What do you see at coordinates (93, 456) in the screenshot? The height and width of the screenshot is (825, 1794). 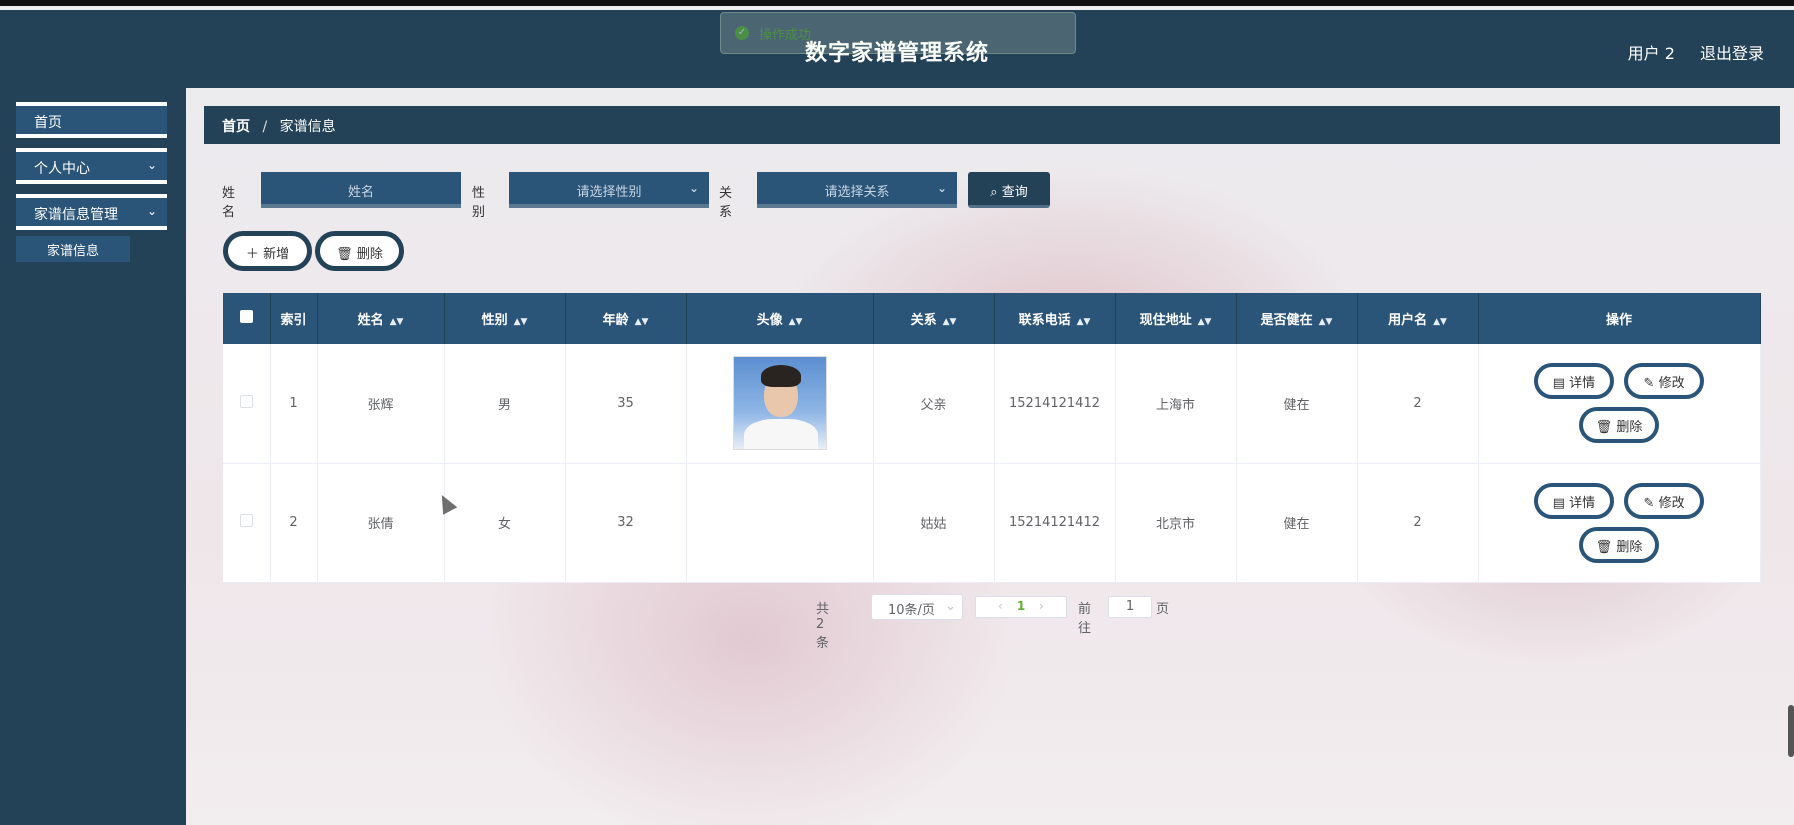 I see `sidebar: 首页 个人中心 ⌄ 家谱信息管理 ⌄ 家谱信息` at bounding box center [93, 456].